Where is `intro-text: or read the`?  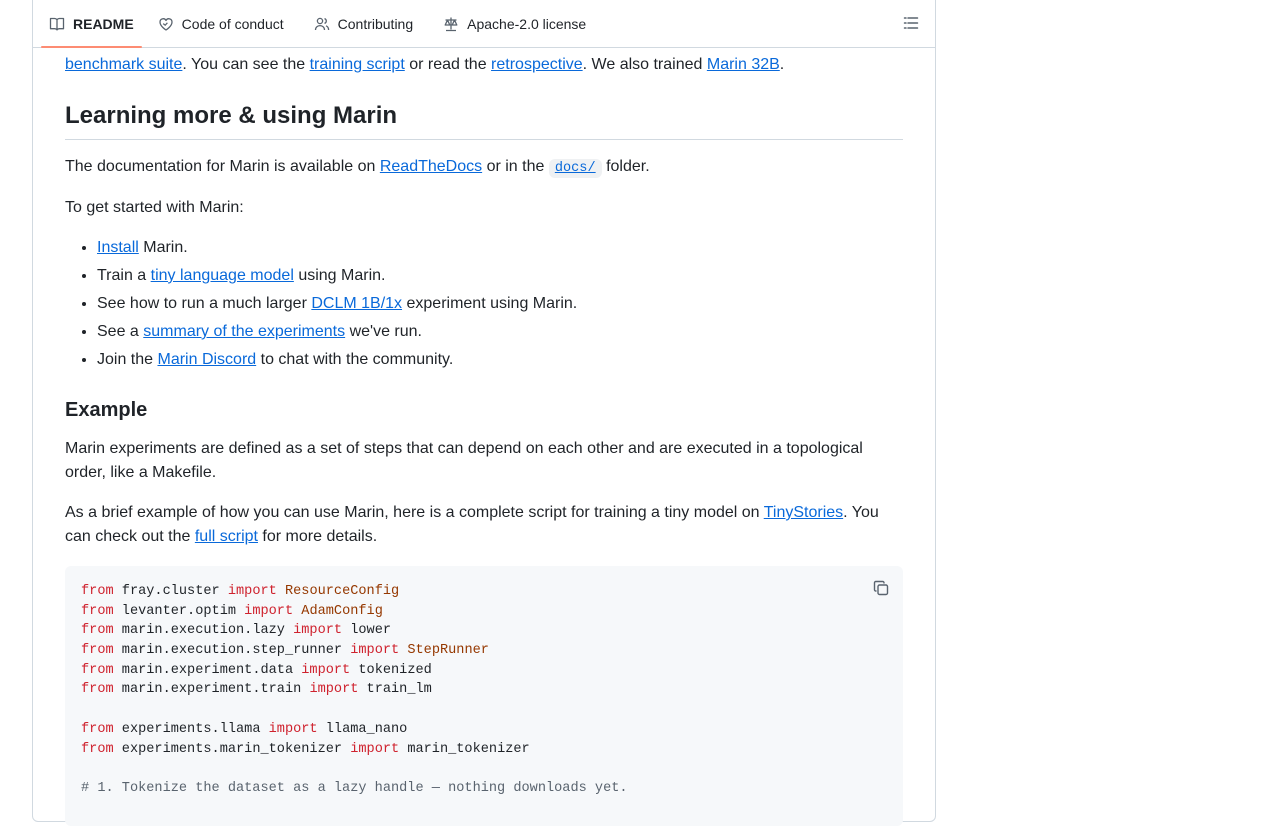
intro-text: or read the is located at coordinates (448, 64).